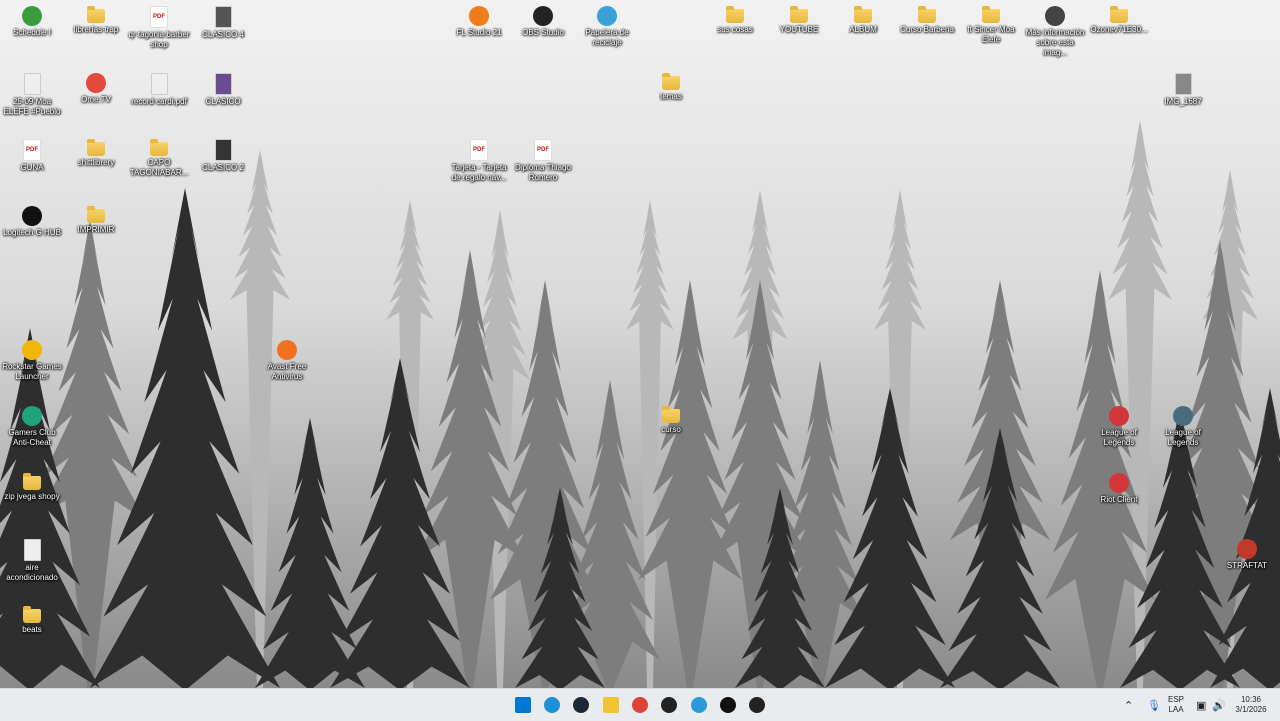 The height and width of the screenshot is (721, 1280). What do you see at coordinates (96, 162) in the screenshot?
I see `desktop-icon-label: shittlibrery` at bounding box center [96, 162].